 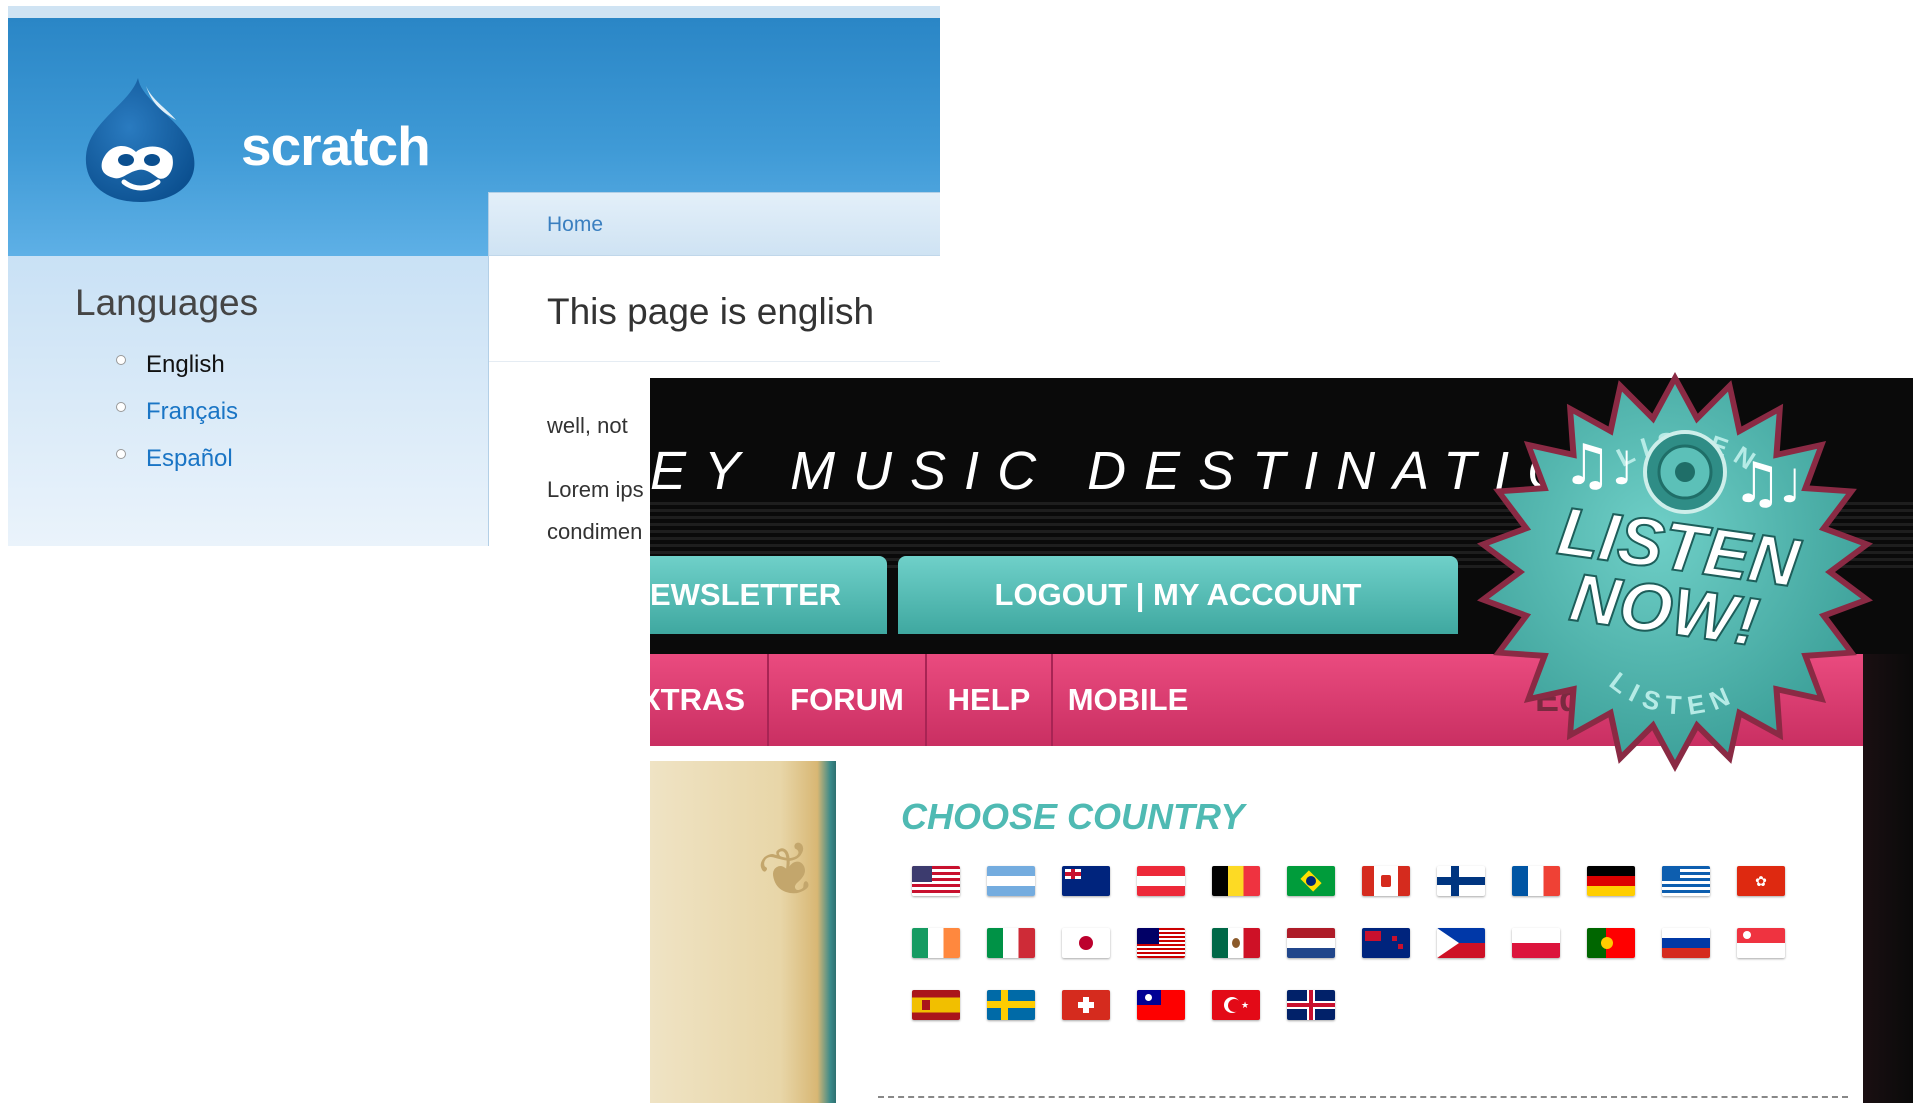 What do you see at coordinates (1086, 943) in the screenshot?
I see `flag-japan-icon` at bounding box center [1086, 943].